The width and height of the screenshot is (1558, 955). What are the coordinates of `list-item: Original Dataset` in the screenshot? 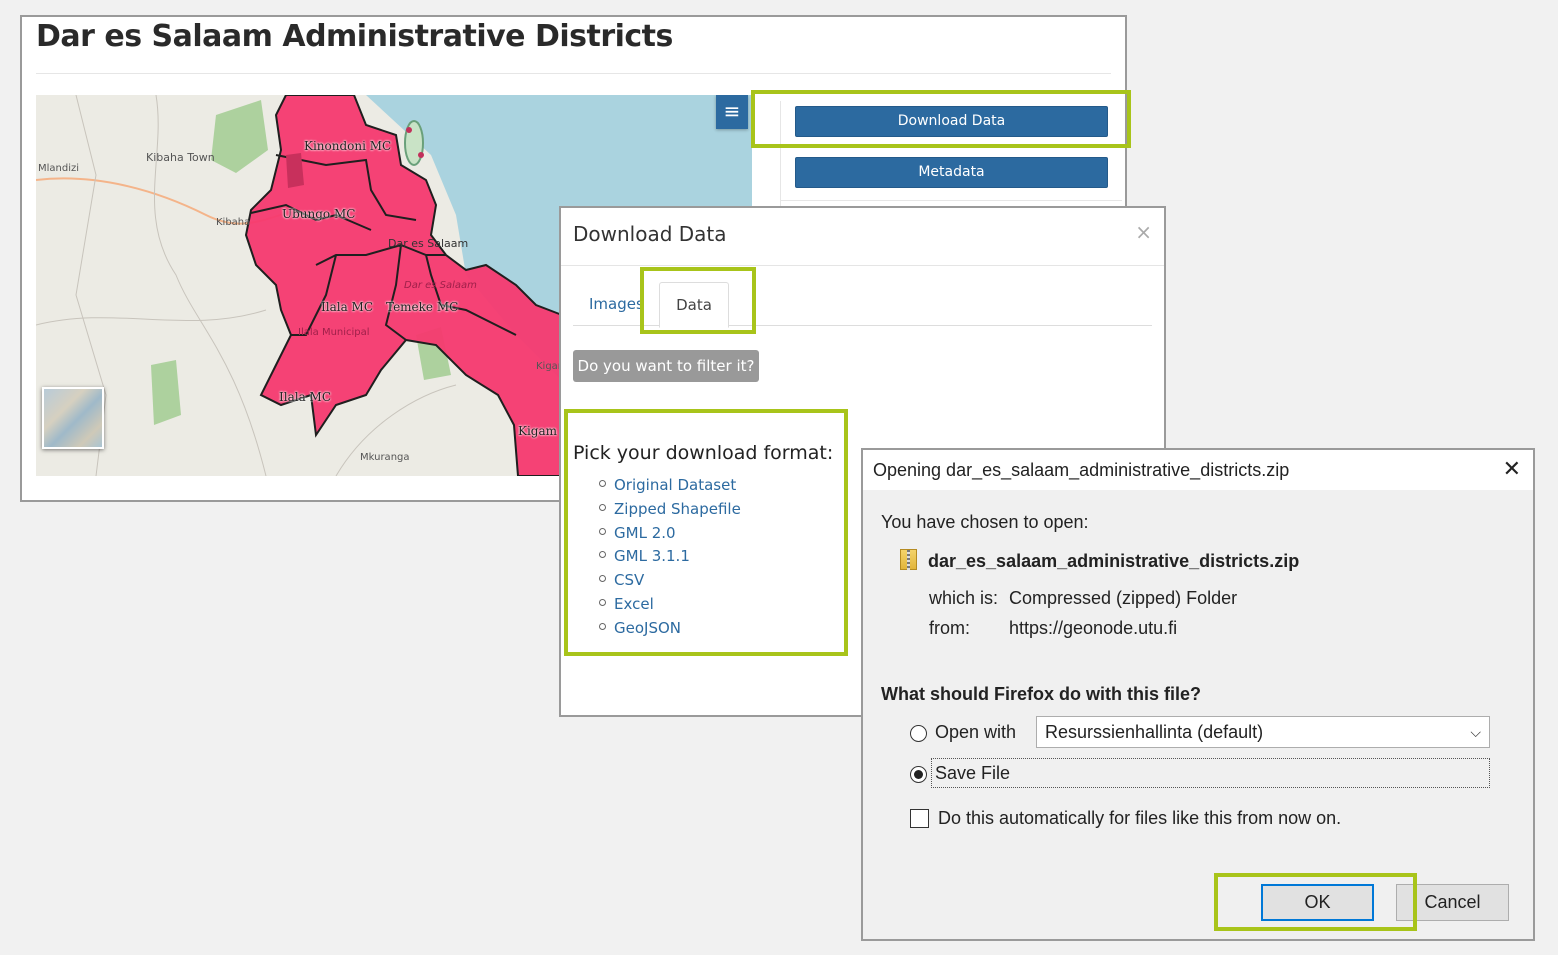 It's located at (670, 488).